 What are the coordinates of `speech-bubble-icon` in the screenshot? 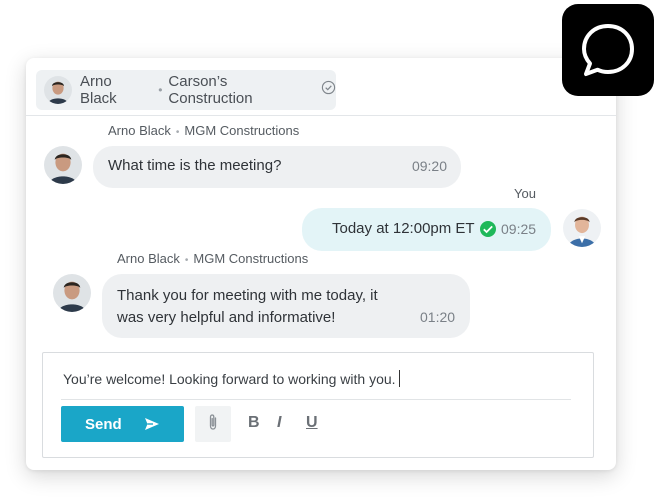 It's located at (608, 50).